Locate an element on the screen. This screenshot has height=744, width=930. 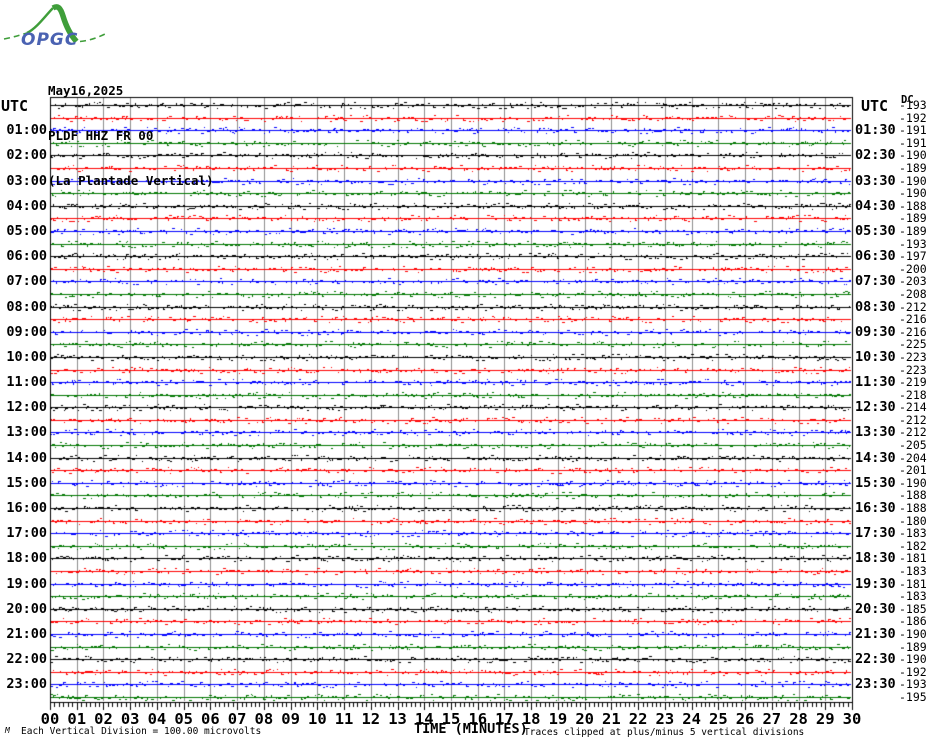
right-half-hour-label: 09:30 is located at coordinates (875, 331).